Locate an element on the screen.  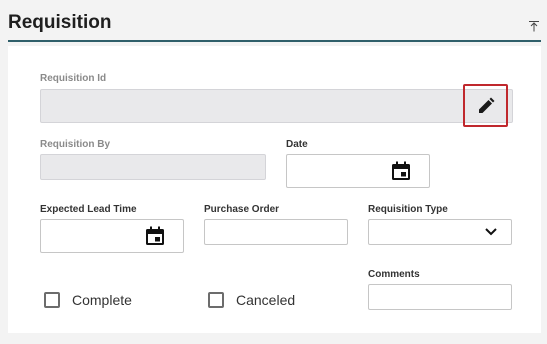
page-title: Requisition is located at coordinates (60, 22).